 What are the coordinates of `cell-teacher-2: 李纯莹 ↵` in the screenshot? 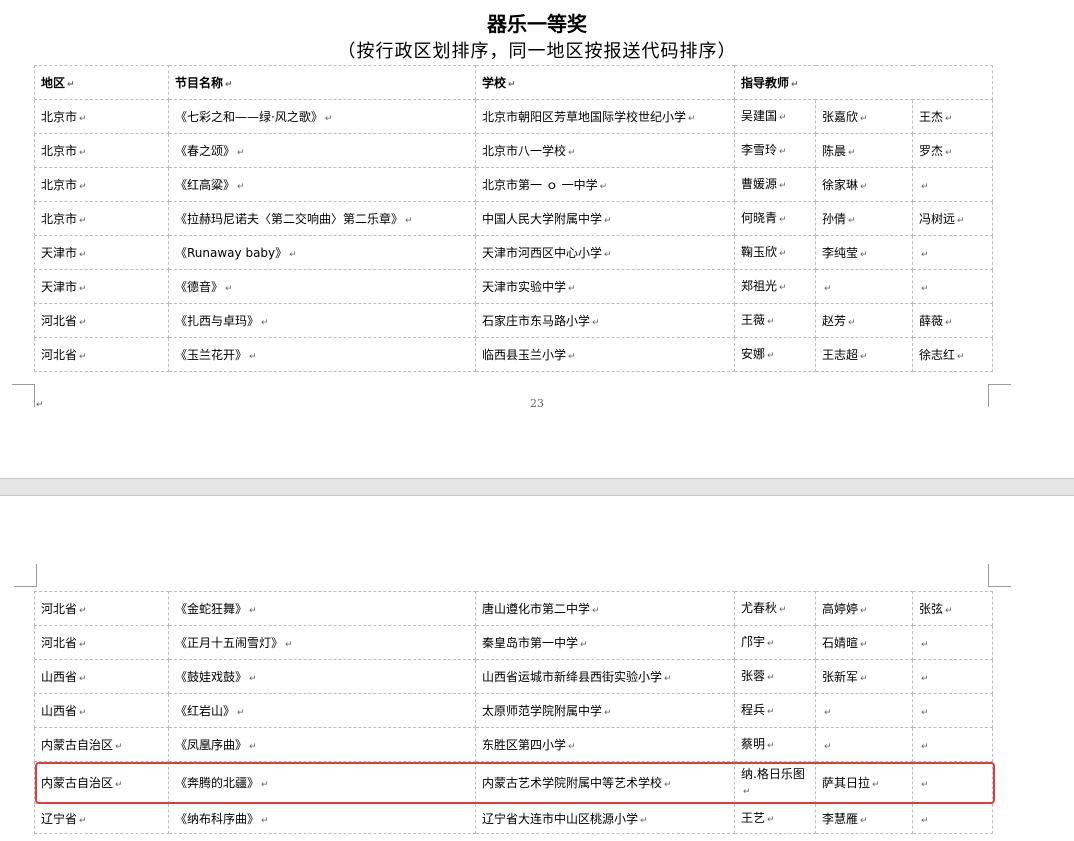 It's located at (864, 252).